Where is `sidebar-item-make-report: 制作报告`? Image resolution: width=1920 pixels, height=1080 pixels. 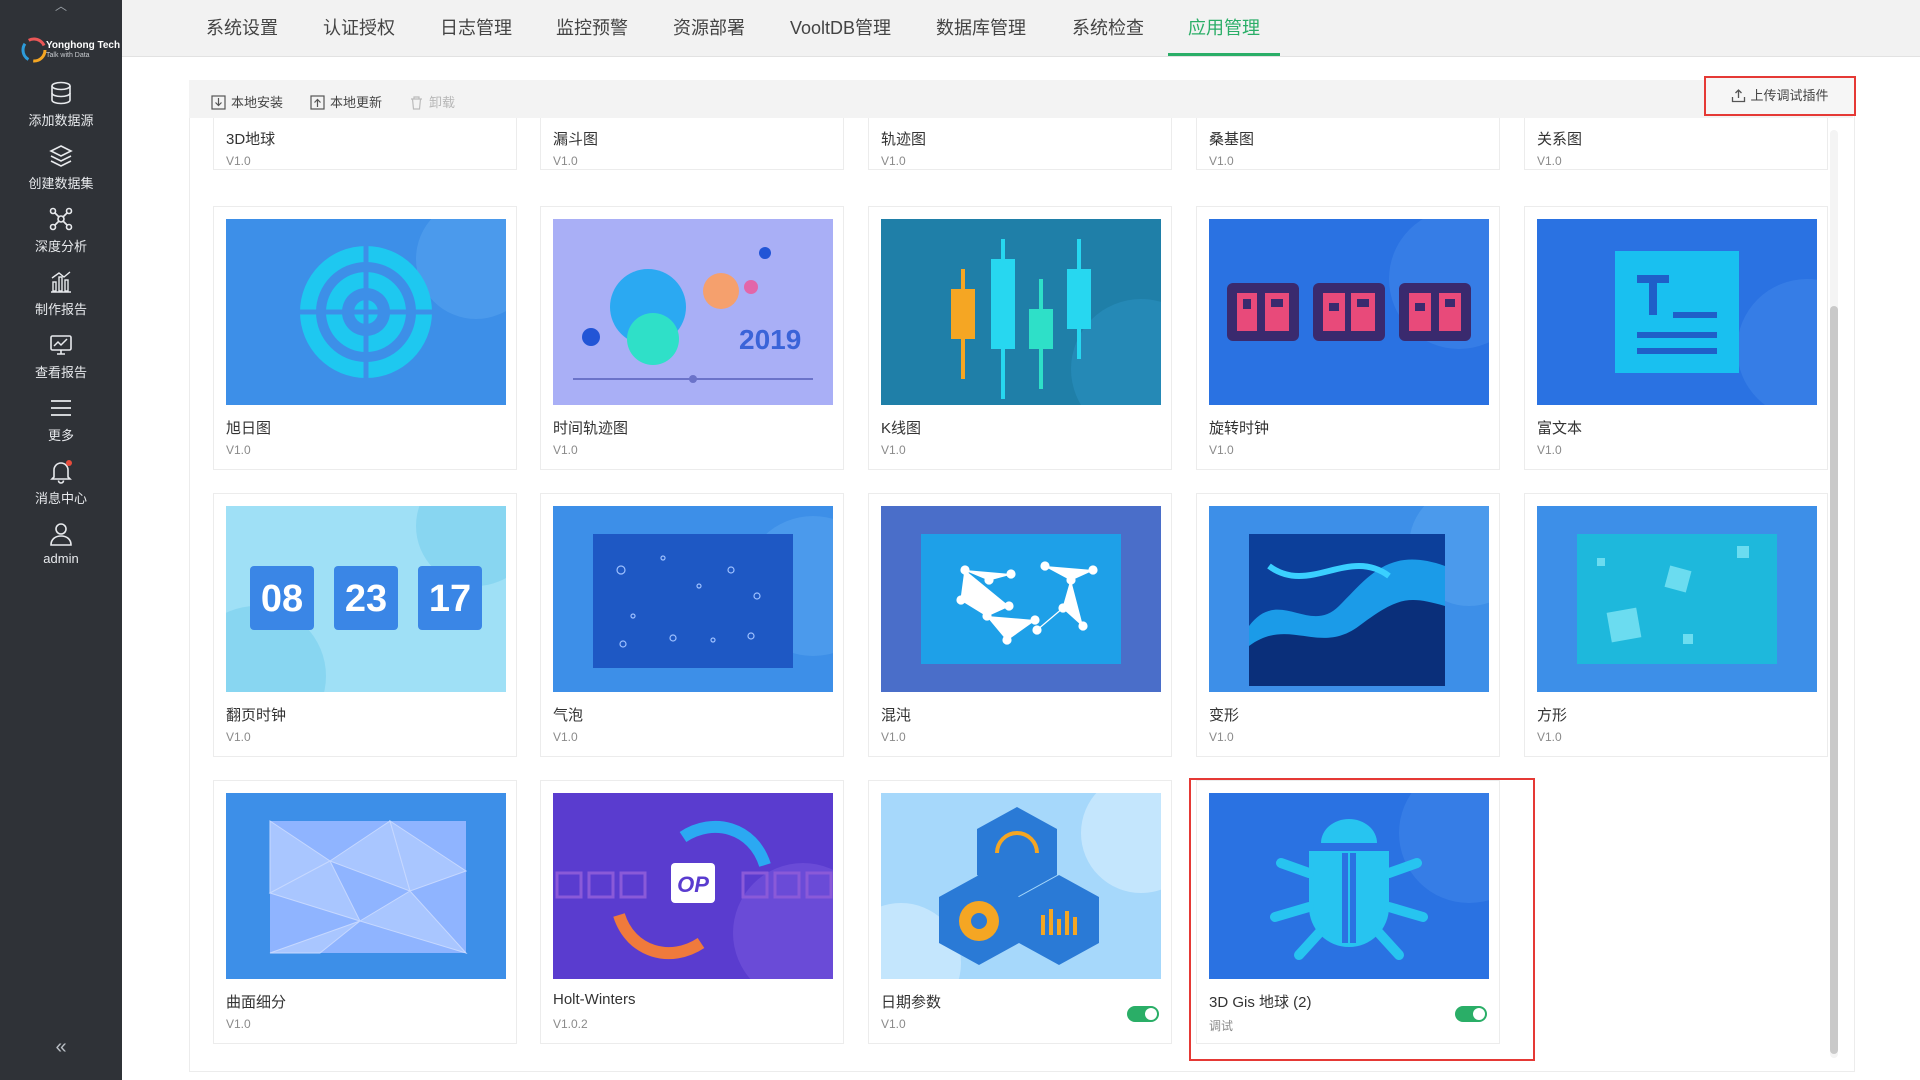
sidebar-item-make-report: 制作报告 is located at coordinates (61, 300).